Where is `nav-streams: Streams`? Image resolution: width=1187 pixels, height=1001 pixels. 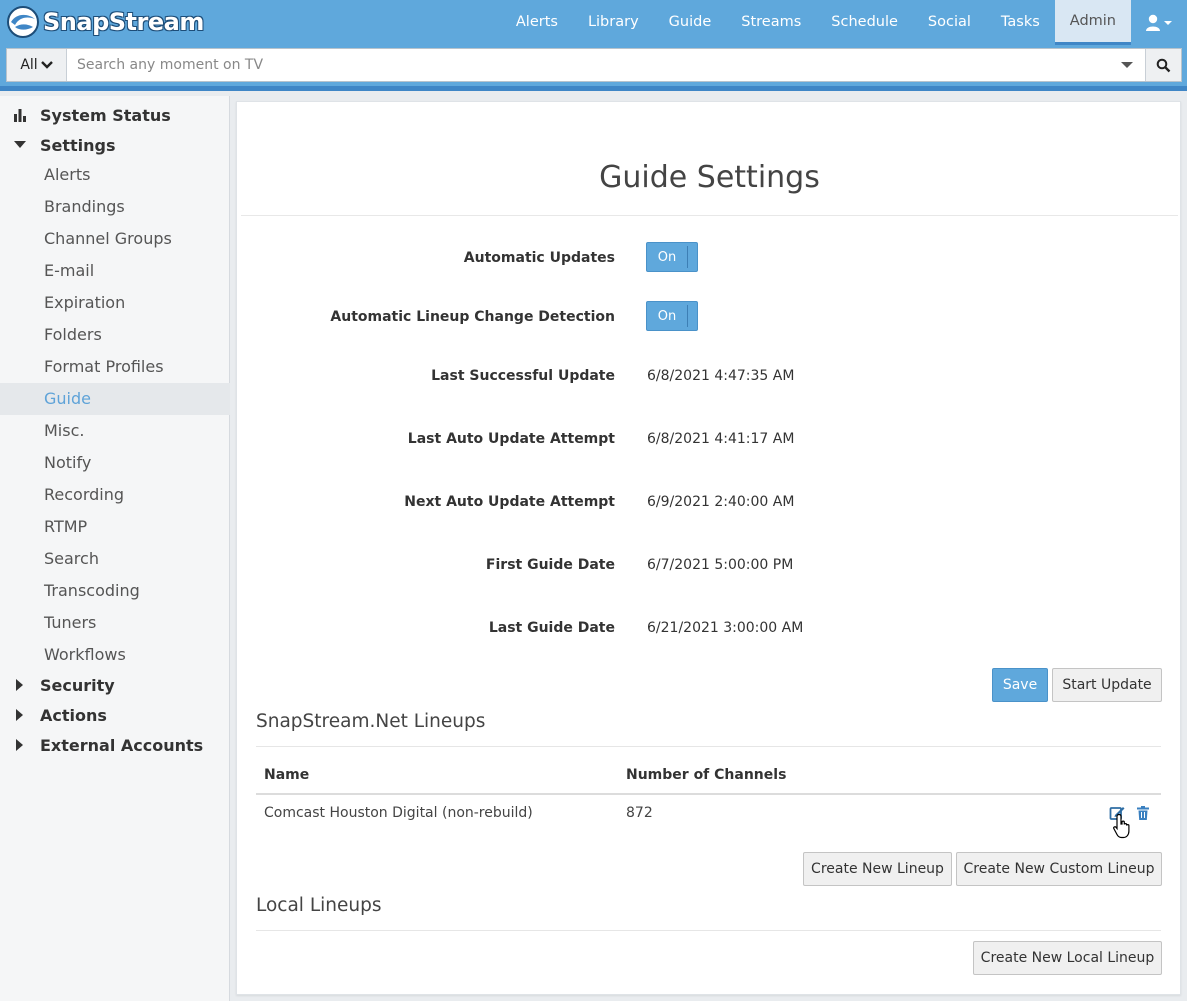
nav-streams: Streams is located at coordinates (771, 22).